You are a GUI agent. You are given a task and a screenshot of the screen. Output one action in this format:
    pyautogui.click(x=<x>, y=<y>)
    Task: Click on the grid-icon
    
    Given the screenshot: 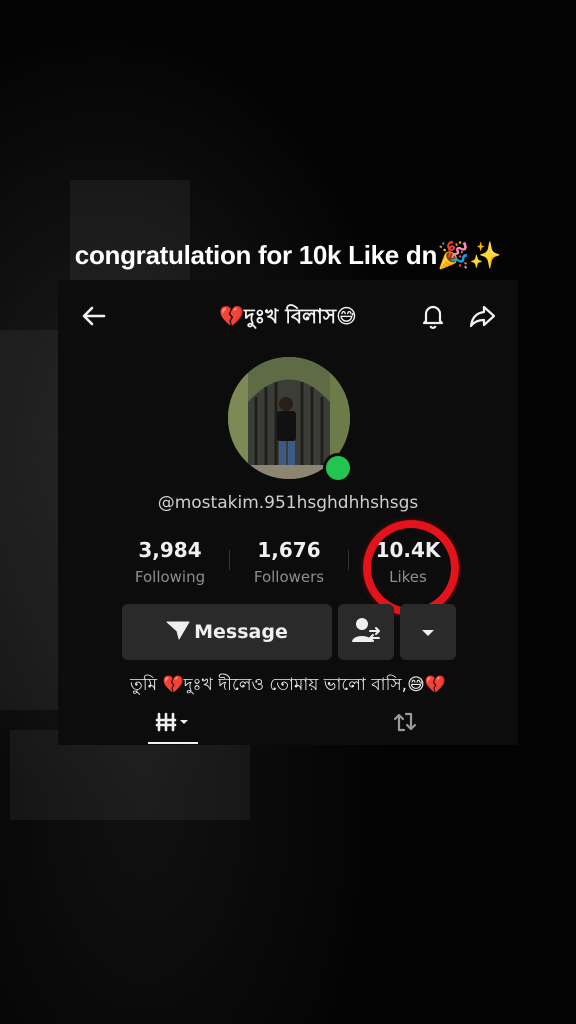 What is the action you would take?
    pyautogui.click(x=173, y=724)
    